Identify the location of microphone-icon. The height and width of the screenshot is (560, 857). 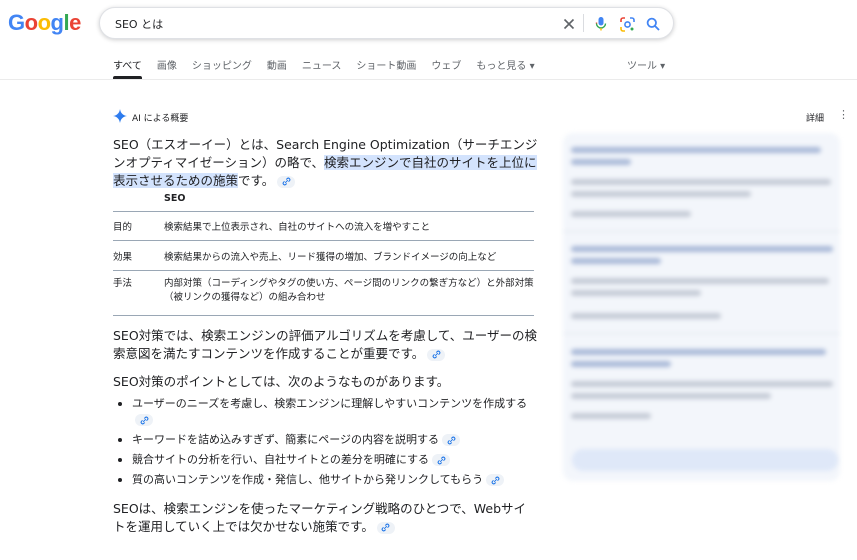
(601, 24).